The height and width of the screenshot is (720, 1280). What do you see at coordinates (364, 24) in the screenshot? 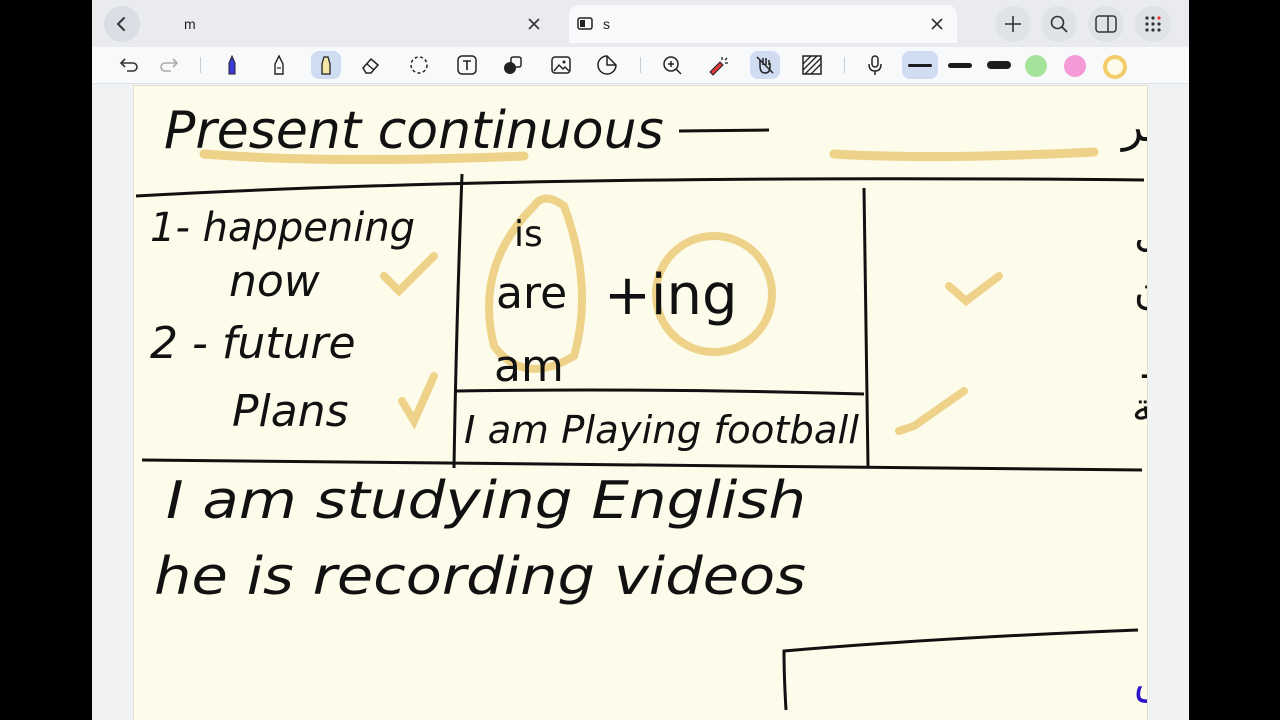
I see `tab-m: m` at bounding box center [364, 24].